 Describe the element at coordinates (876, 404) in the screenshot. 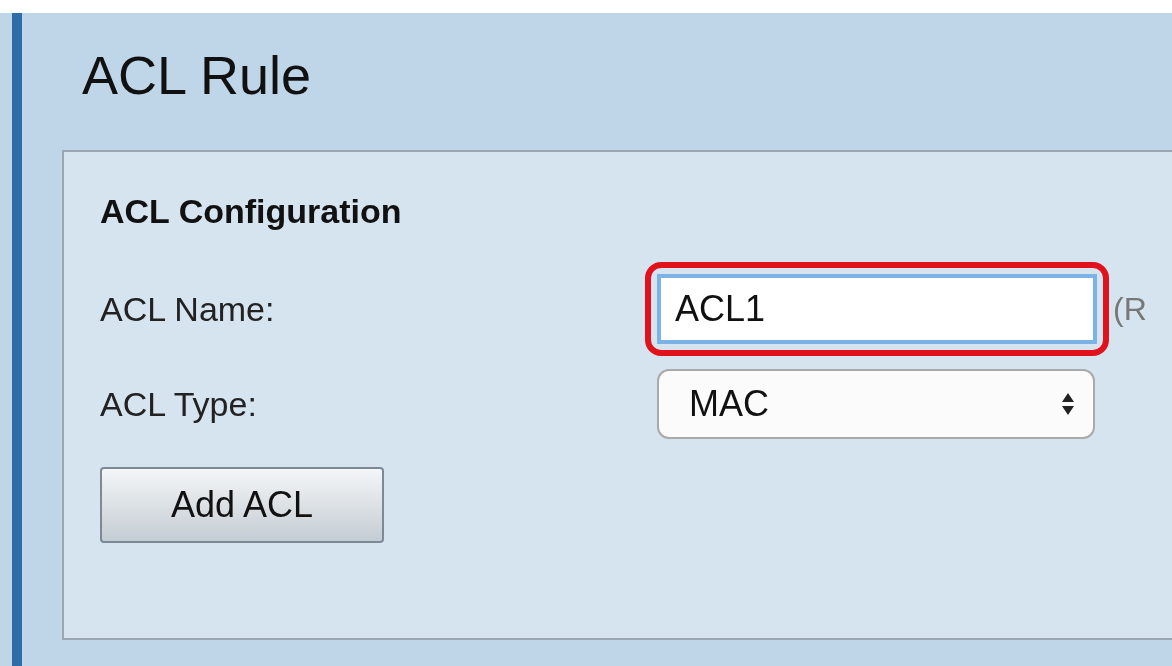

I see `type-select: MAC` at that location.